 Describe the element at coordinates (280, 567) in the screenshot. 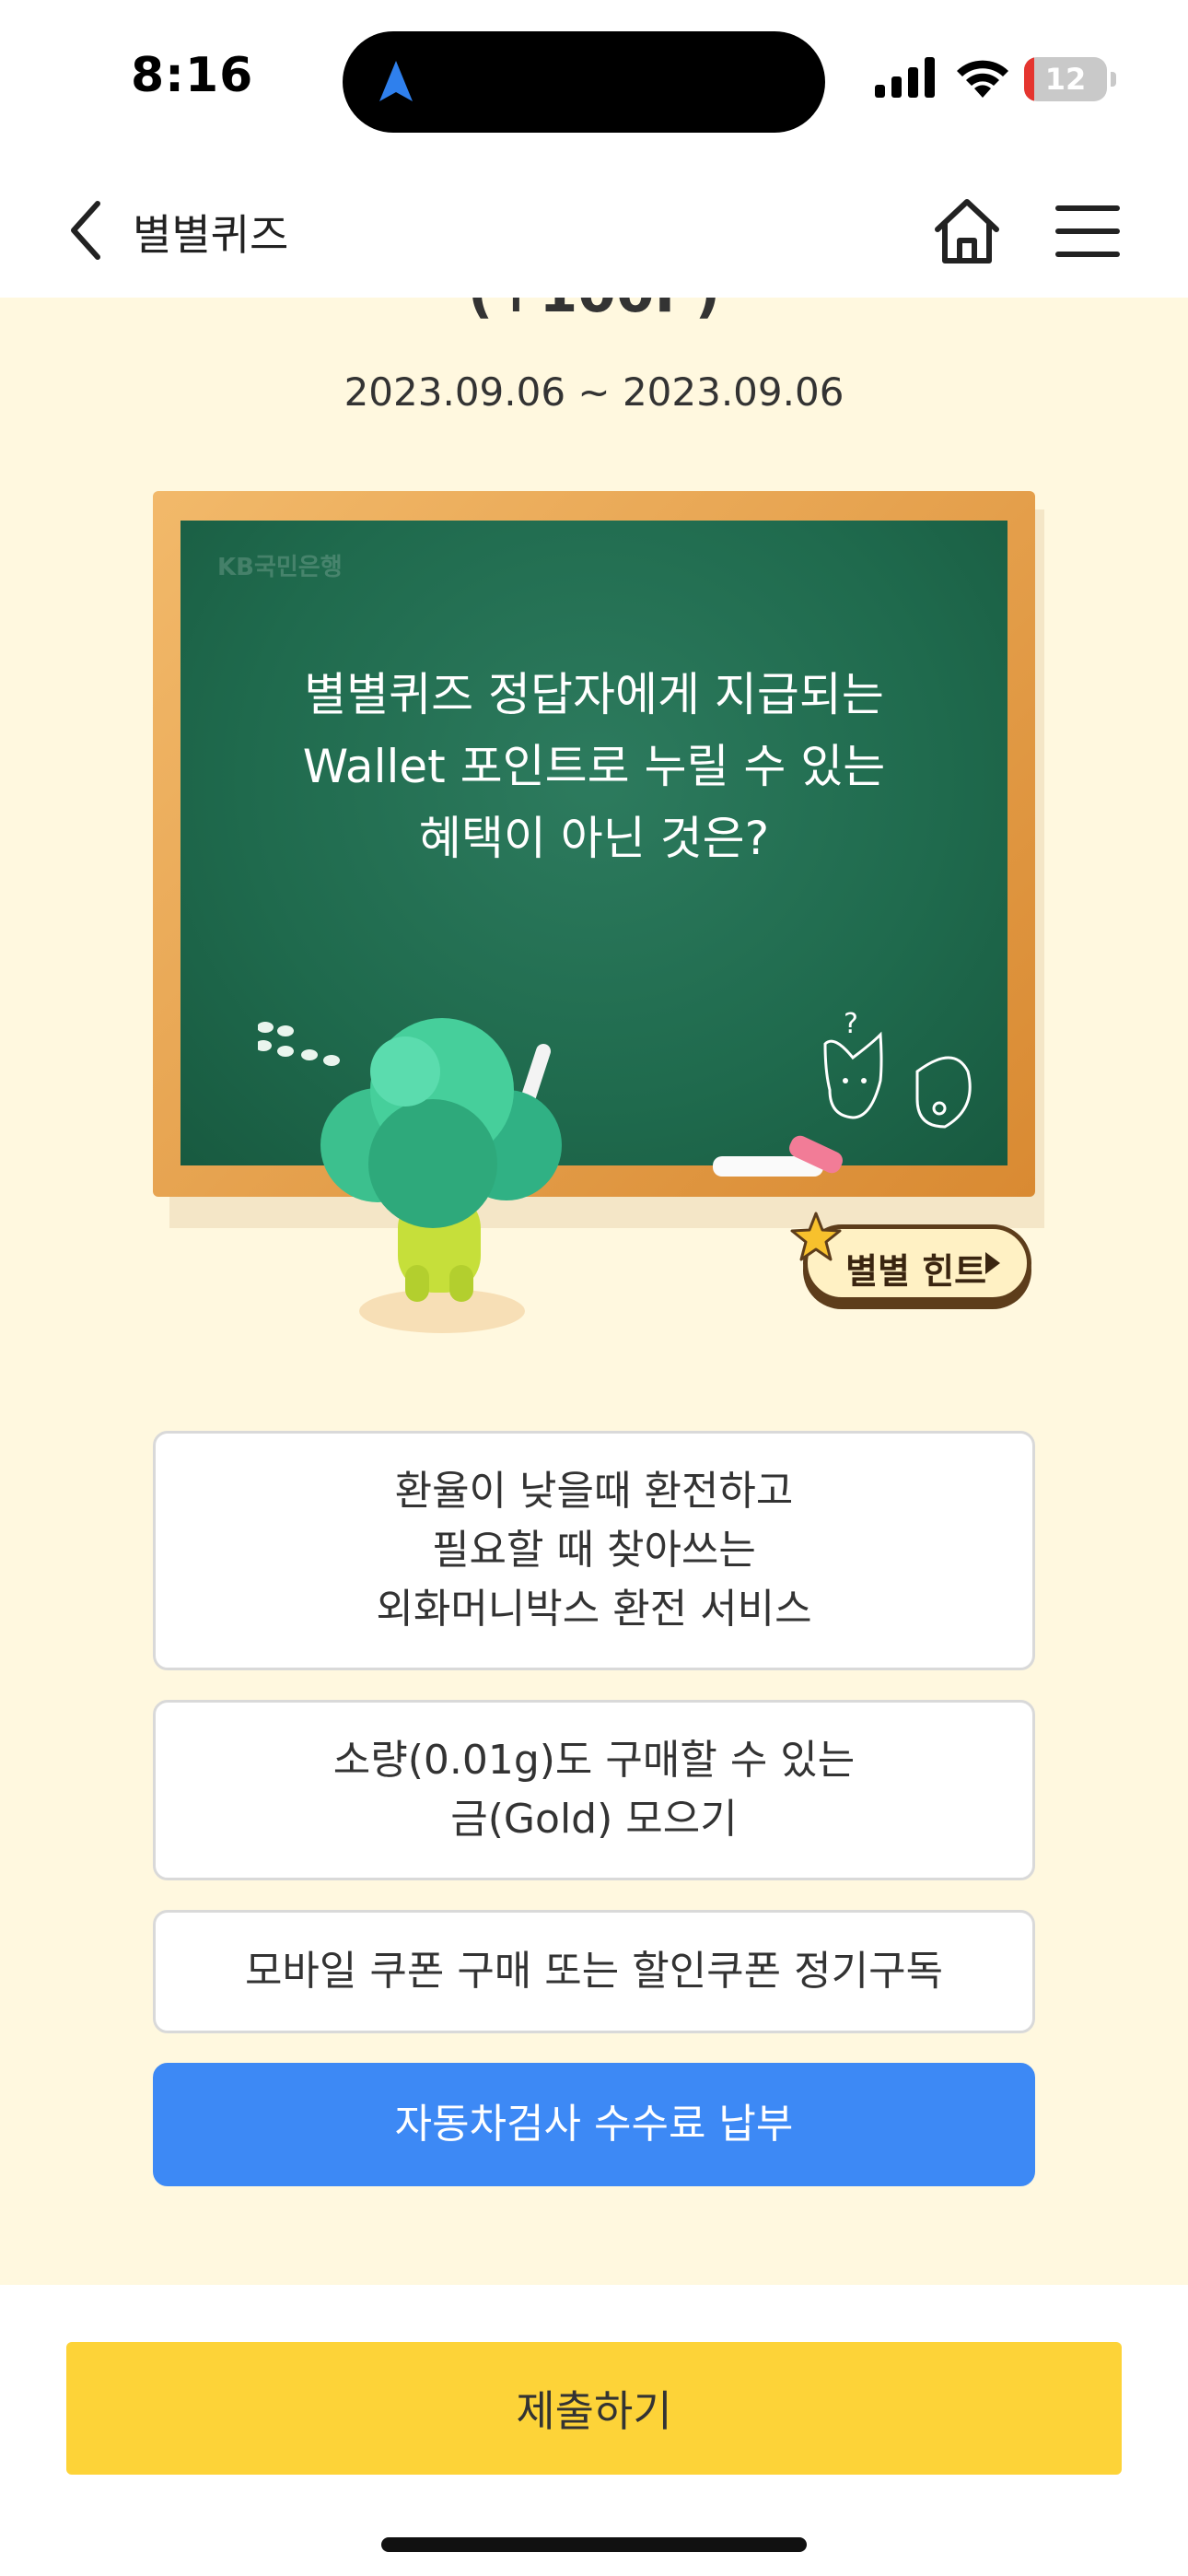

I see `board-logo: KB국민은행` at that location.